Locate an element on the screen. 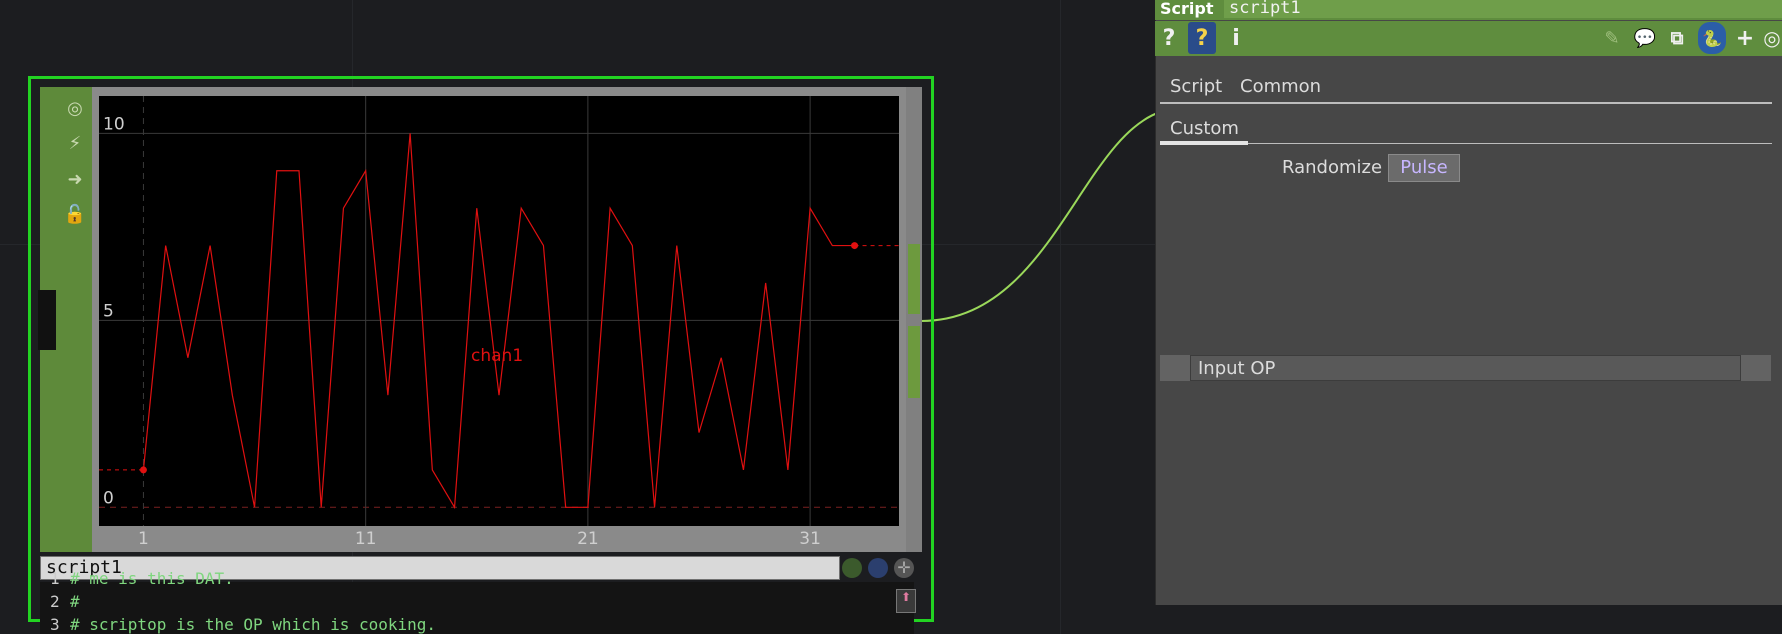 This screenshot has width=1782, height=634. node-output-strip is located at coordinates (914, 319).